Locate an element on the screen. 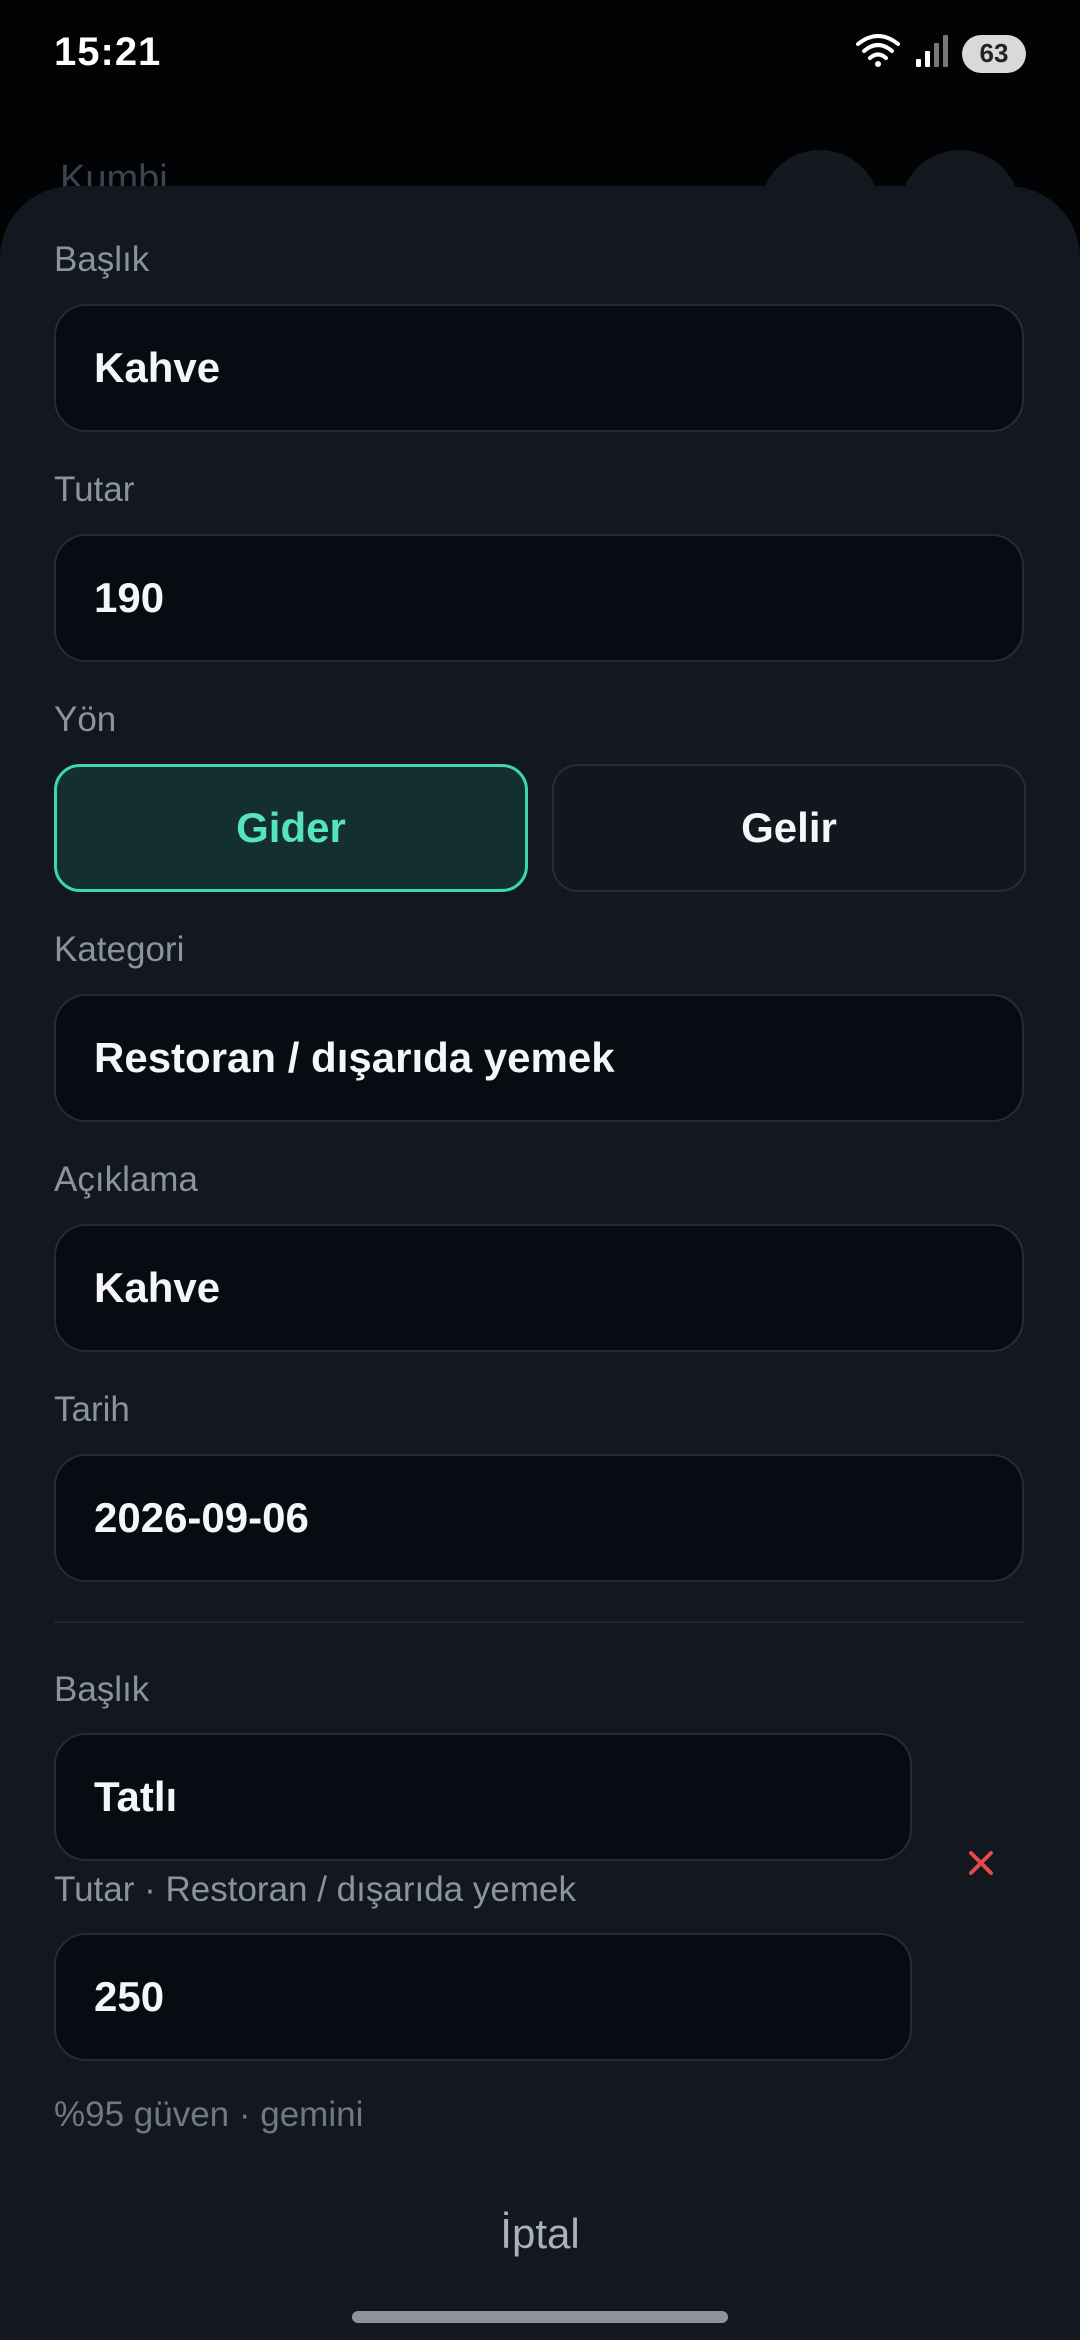 This screenshot has height=2340, width=1080. title-input: Kahve is located at coordinates (539, 368).